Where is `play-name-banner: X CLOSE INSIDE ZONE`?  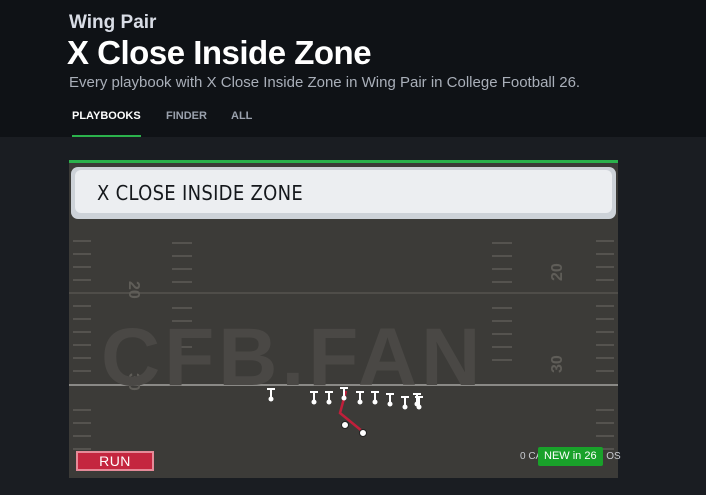
play-name-banner: X CLOSE INSIDE ZONE is located at coordinates (343, 193).